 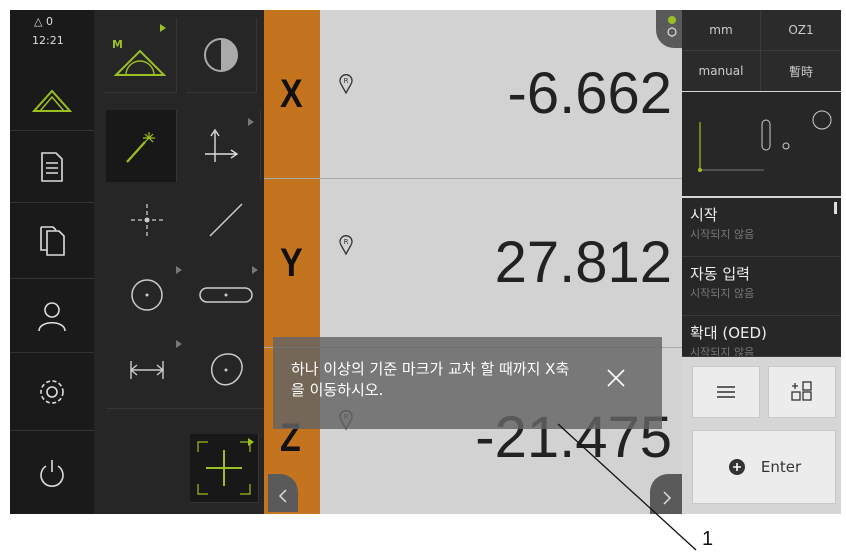 I want to click on callout-leader, so click(x=627, y=487).